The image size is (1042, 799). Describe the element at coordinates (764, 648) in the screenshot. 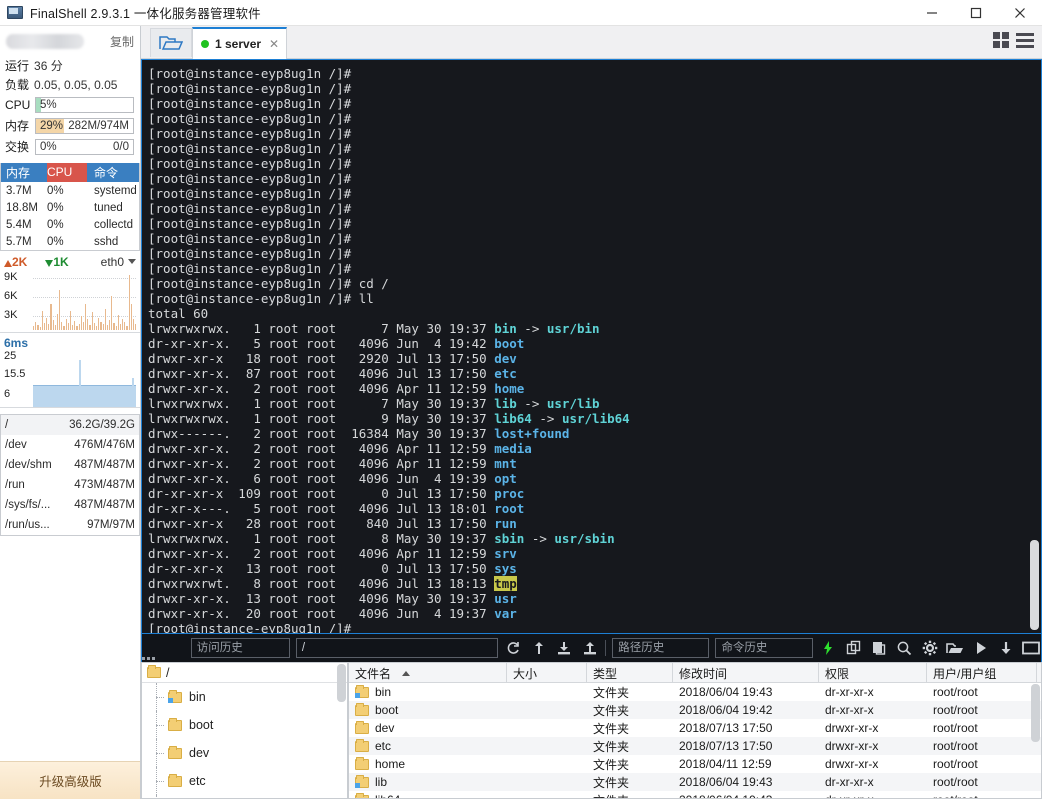

I see `command-history-input: 命令历史` at that location.